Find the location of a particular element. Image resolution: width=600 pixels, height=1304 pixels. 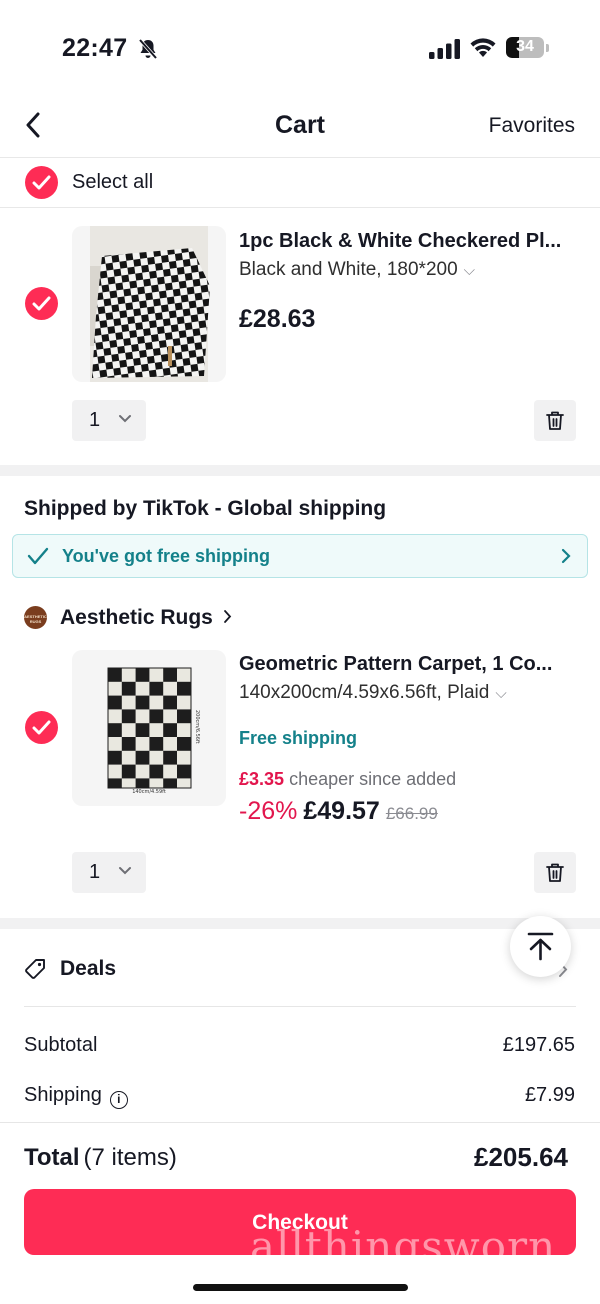

price-line: -26% £49.57 £66.99 is located at coordinates (338, 811).